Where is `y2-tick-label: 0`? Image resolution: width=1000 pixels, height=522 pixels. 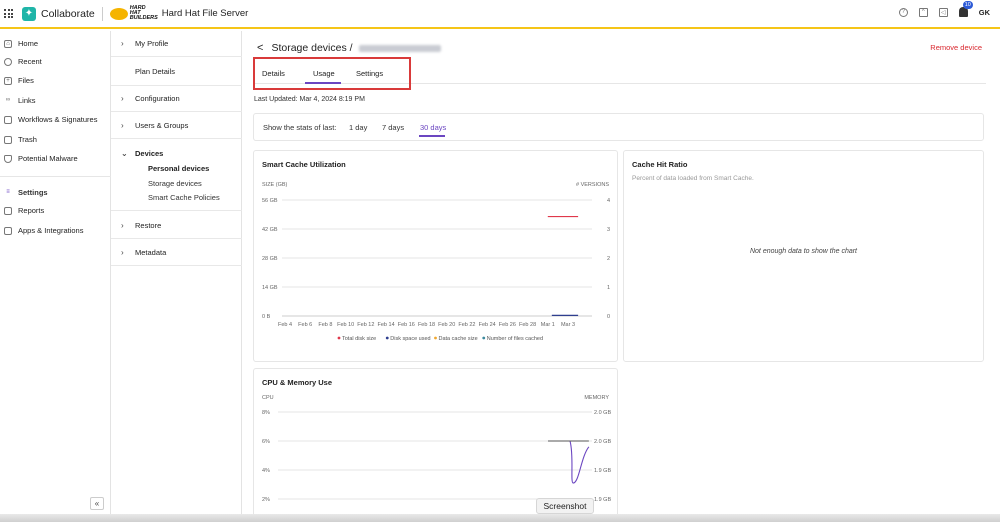
y2-tick-label: 0 is located at coordinates (608, 317).